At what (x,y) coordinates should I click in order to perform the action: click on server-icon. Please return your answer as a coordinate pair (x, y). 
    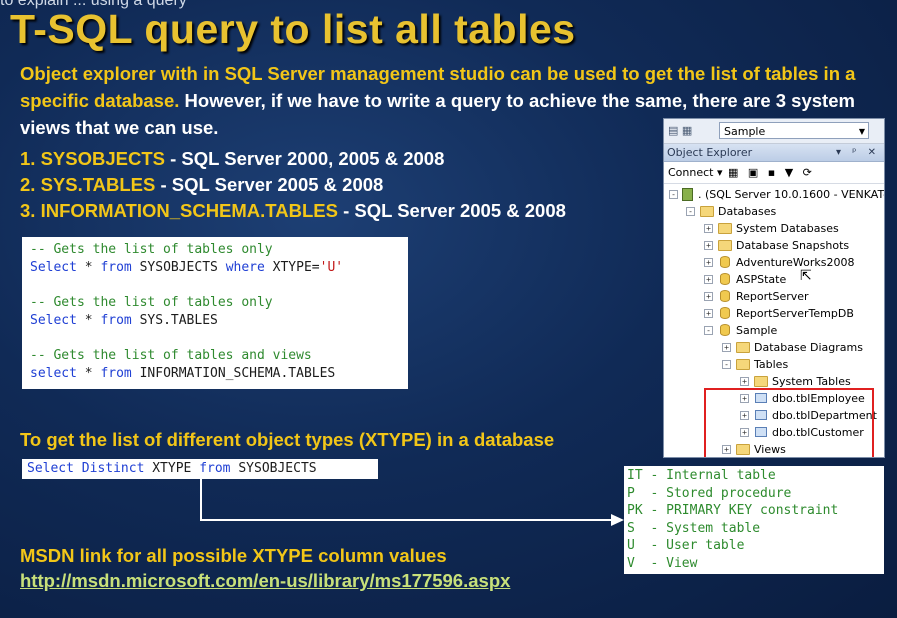
    Looking at the image, I should click on (687, 194).